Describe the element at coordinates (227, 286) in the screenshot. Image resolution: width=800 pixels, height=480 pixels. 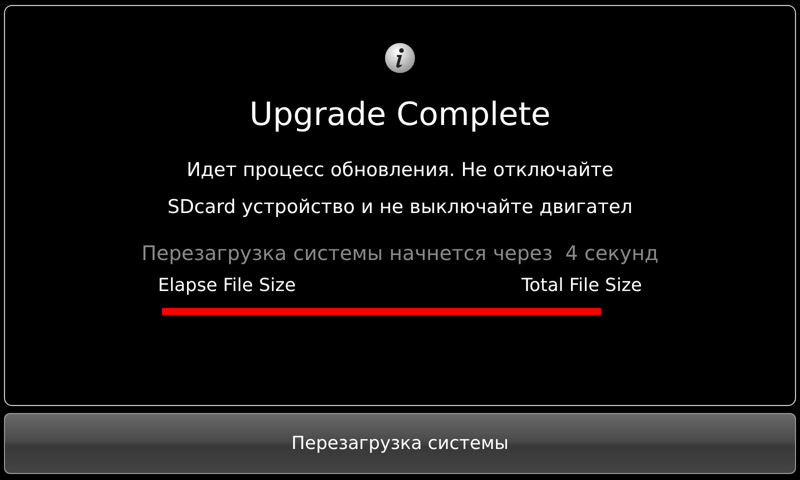
I see `elapsed-size-label: Elapse File Size` at that location.